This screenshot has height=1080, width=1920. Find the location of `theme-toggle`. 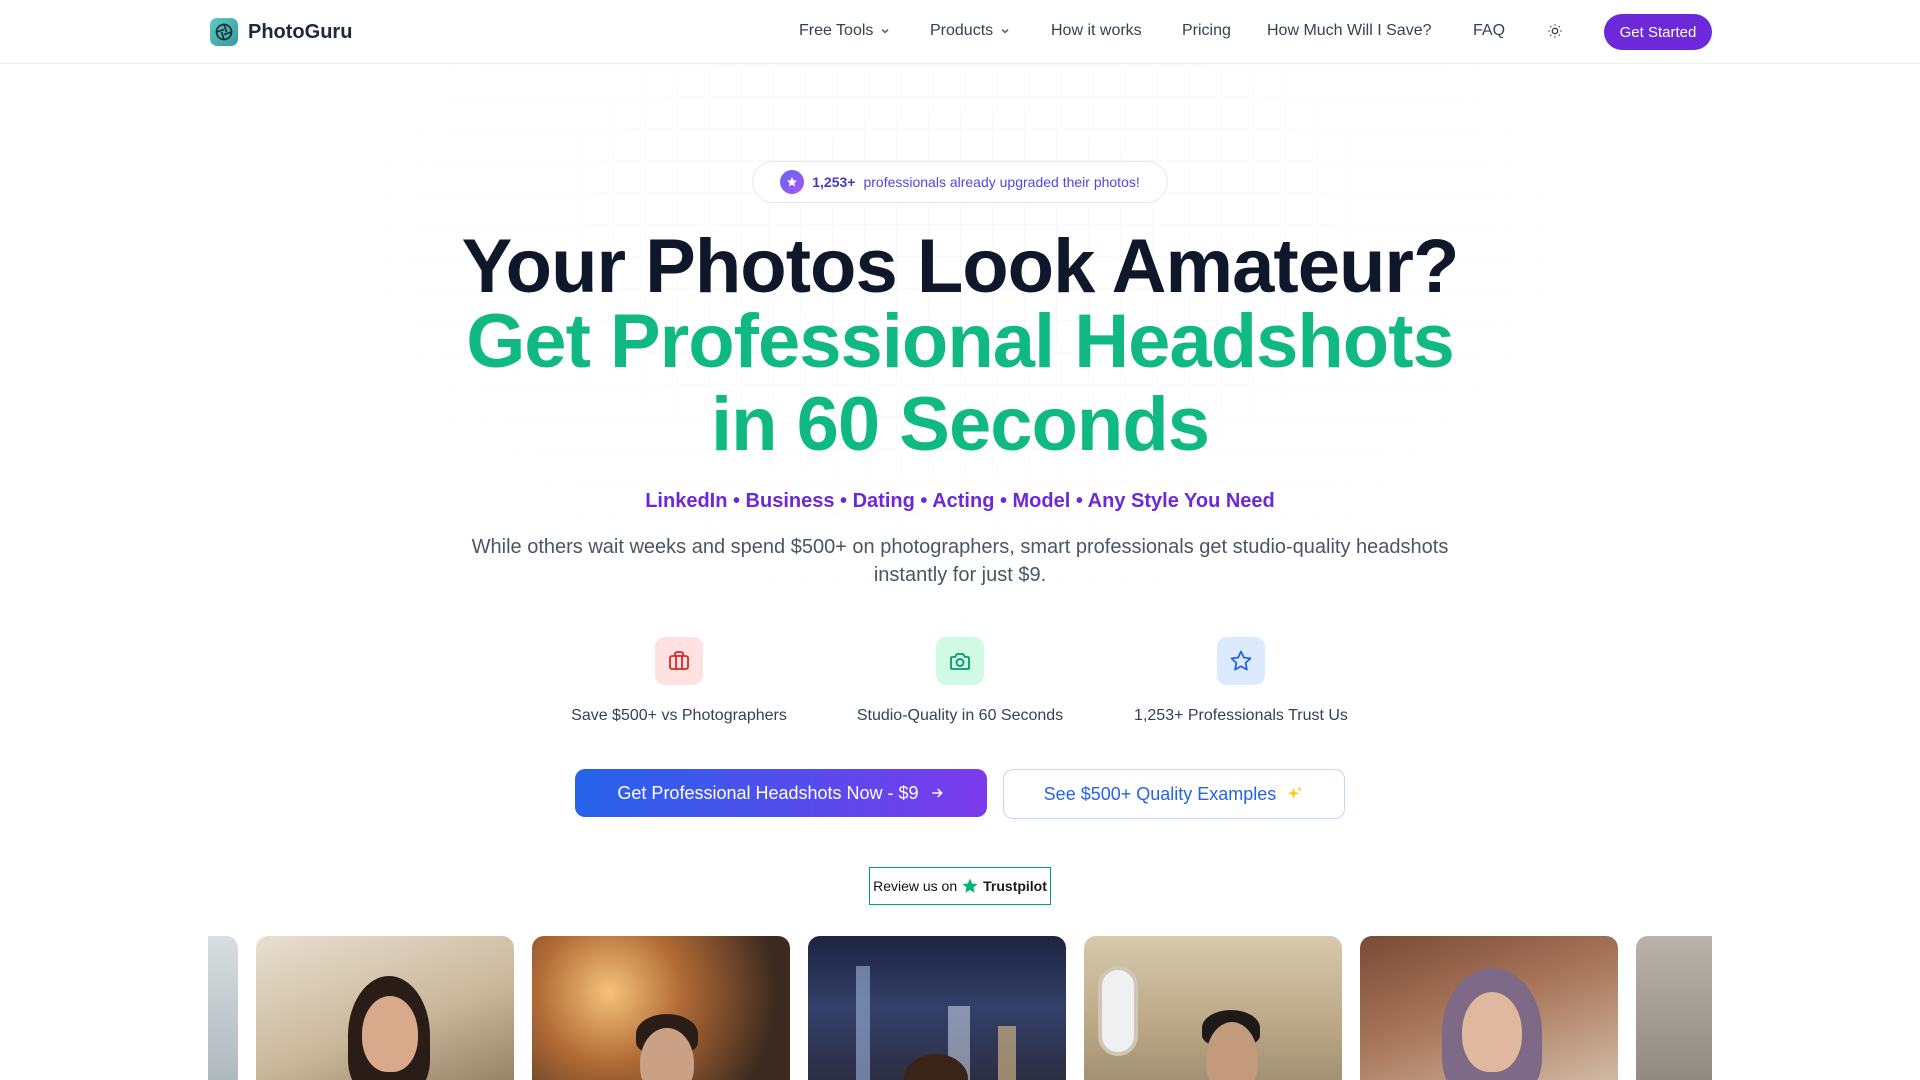

theme-toggle is located at coordinates (1555, 31).